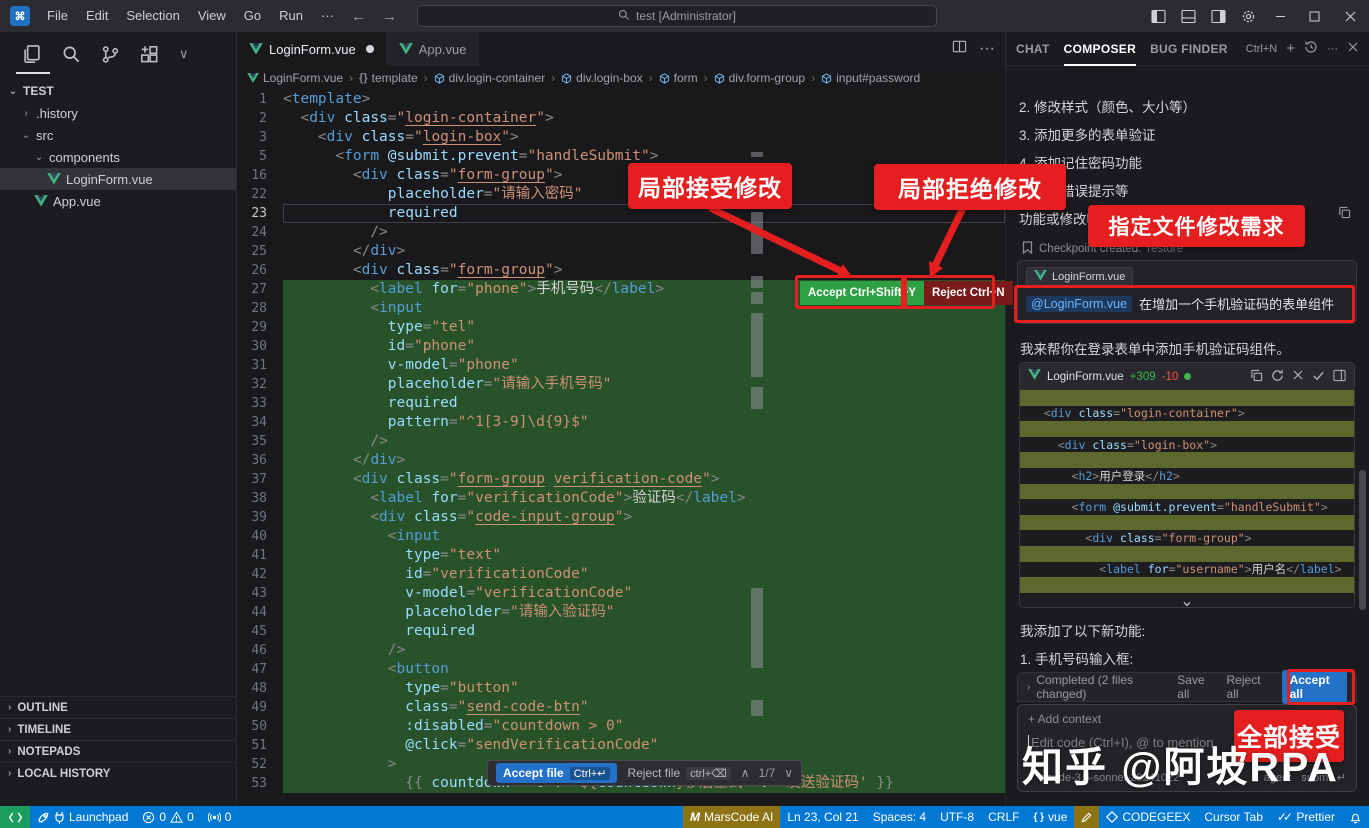 This screenshot has width=1369, height=828. What do you see at coordinates (118, 201) in the screenshot?
I see `tree-item-appvue: App.vue` at bounding box center [118, 201].